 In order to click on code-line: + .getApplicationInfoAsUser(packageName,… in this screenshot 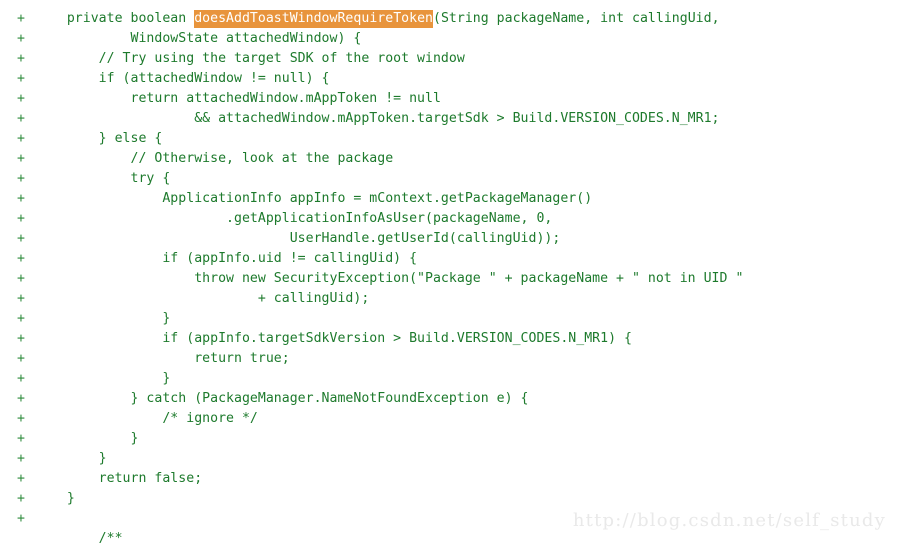, I will do `click(450, 219)`.